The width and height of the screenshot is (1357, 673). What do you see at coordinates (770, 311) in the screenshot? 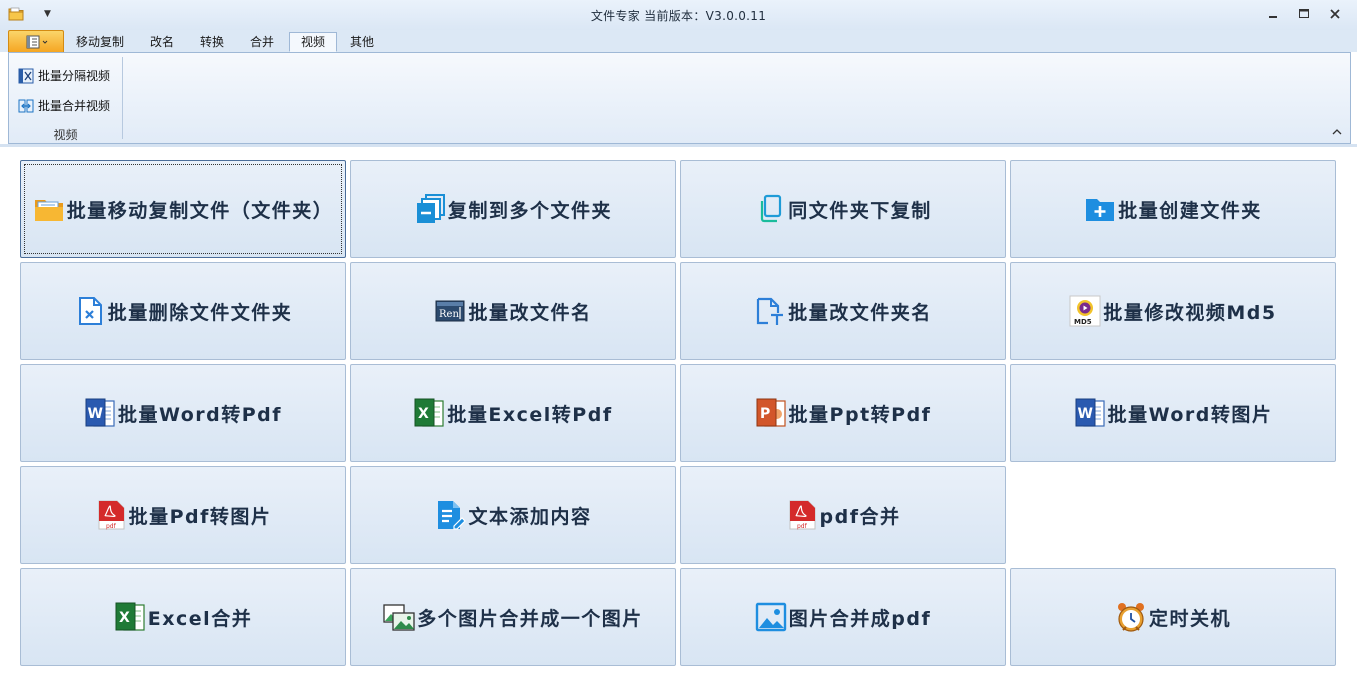
I see `folder-rename-icon` at bounding box center [770, 311].